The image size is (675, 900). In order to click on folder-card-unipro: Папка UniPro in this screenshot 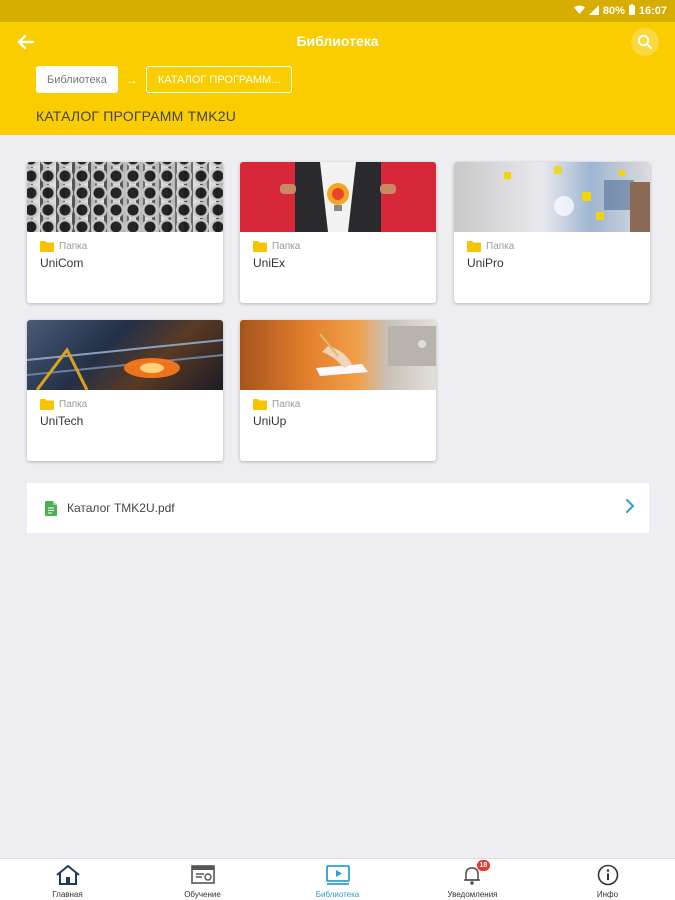, I will do `click(552, 232)`.